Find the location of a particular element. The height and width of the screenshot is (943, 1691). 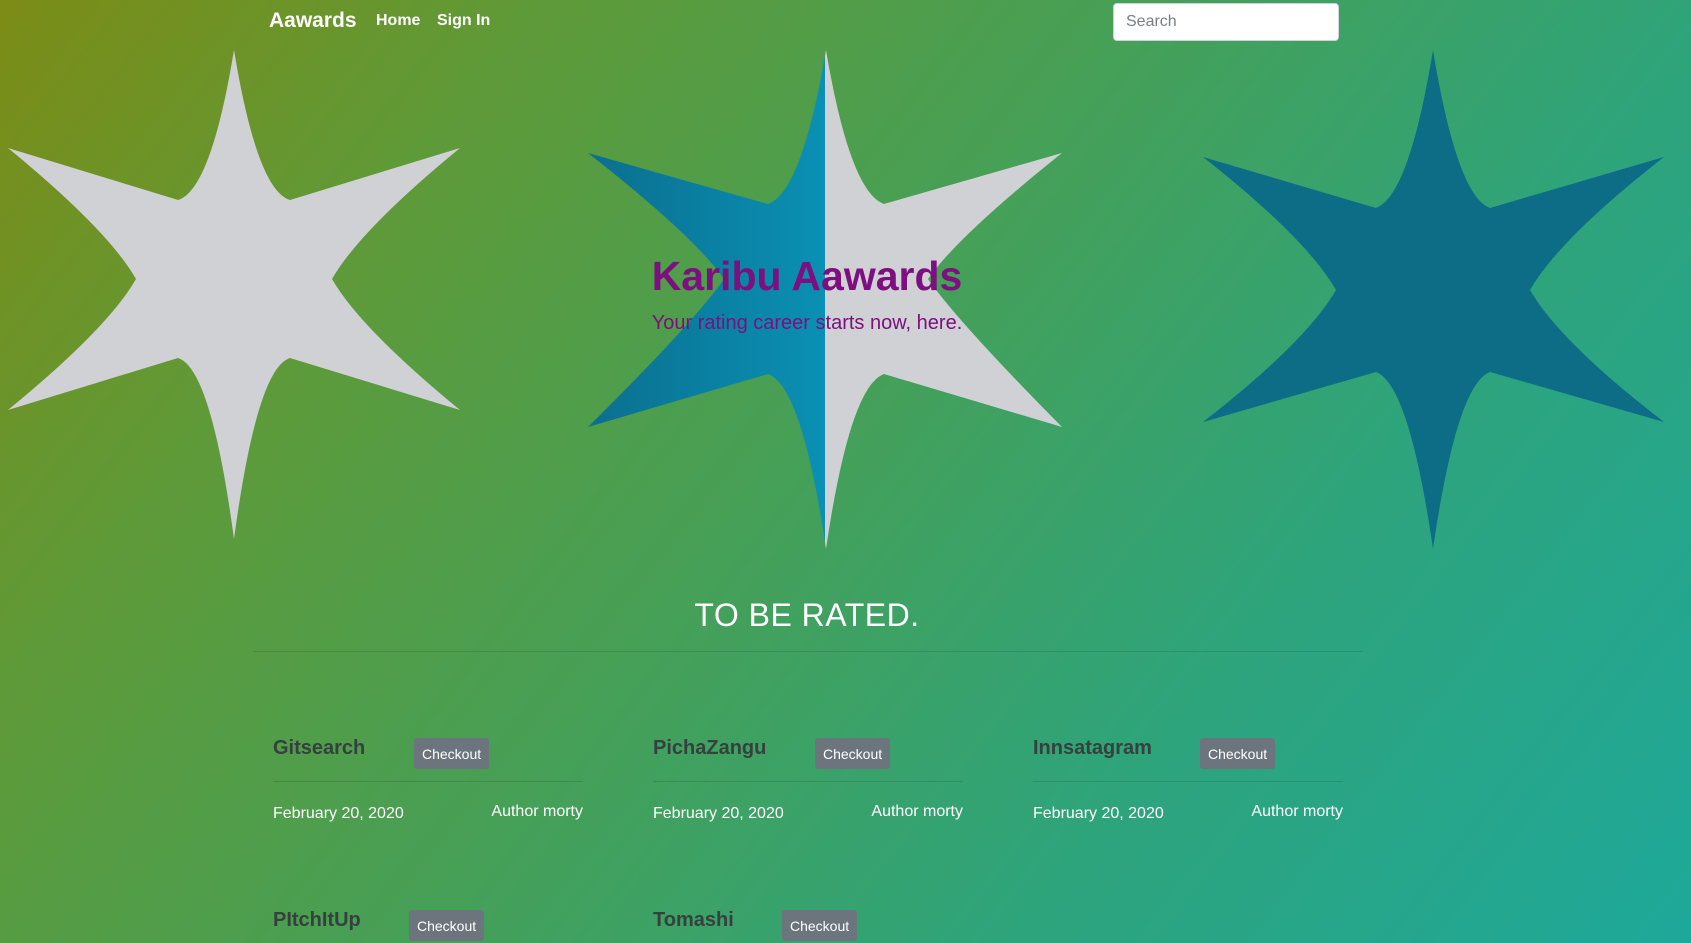

project-title: Gitsearch is located at coordinates (319, 748).